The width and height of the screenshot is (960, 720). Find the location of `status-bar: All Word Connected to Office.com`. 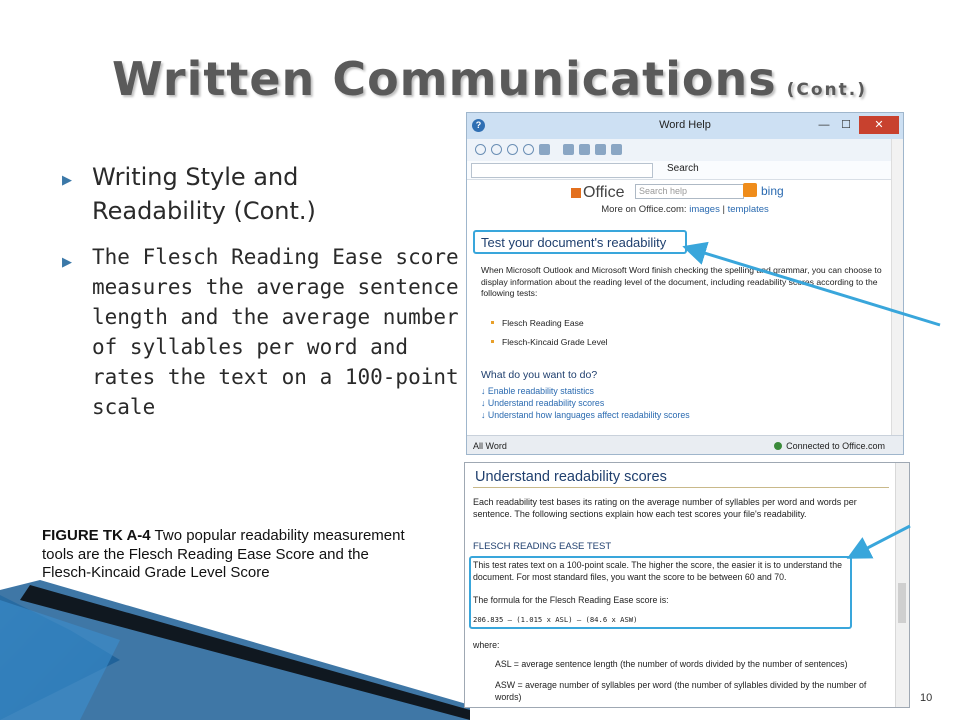

status-bar: All Word Connected to Office.com is located at coordinates (685, 444).